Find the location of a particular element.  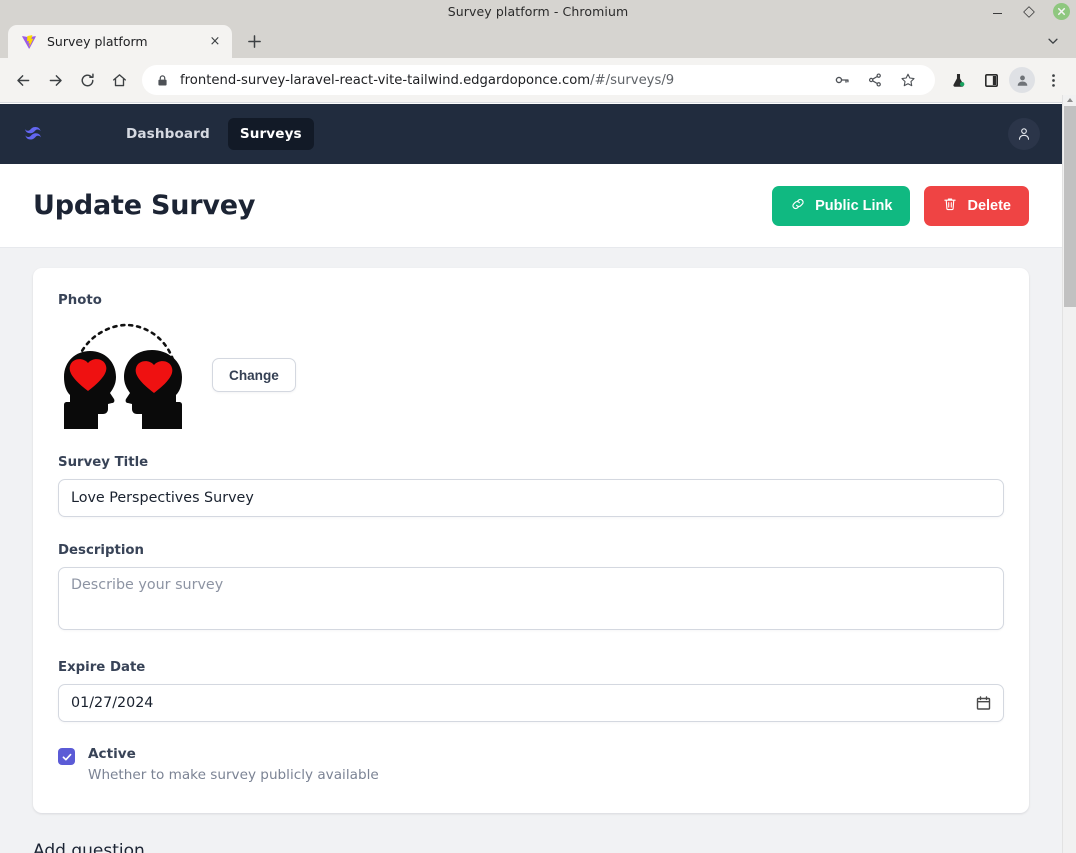

side-panel-icon is located at coordinates (991, 80).